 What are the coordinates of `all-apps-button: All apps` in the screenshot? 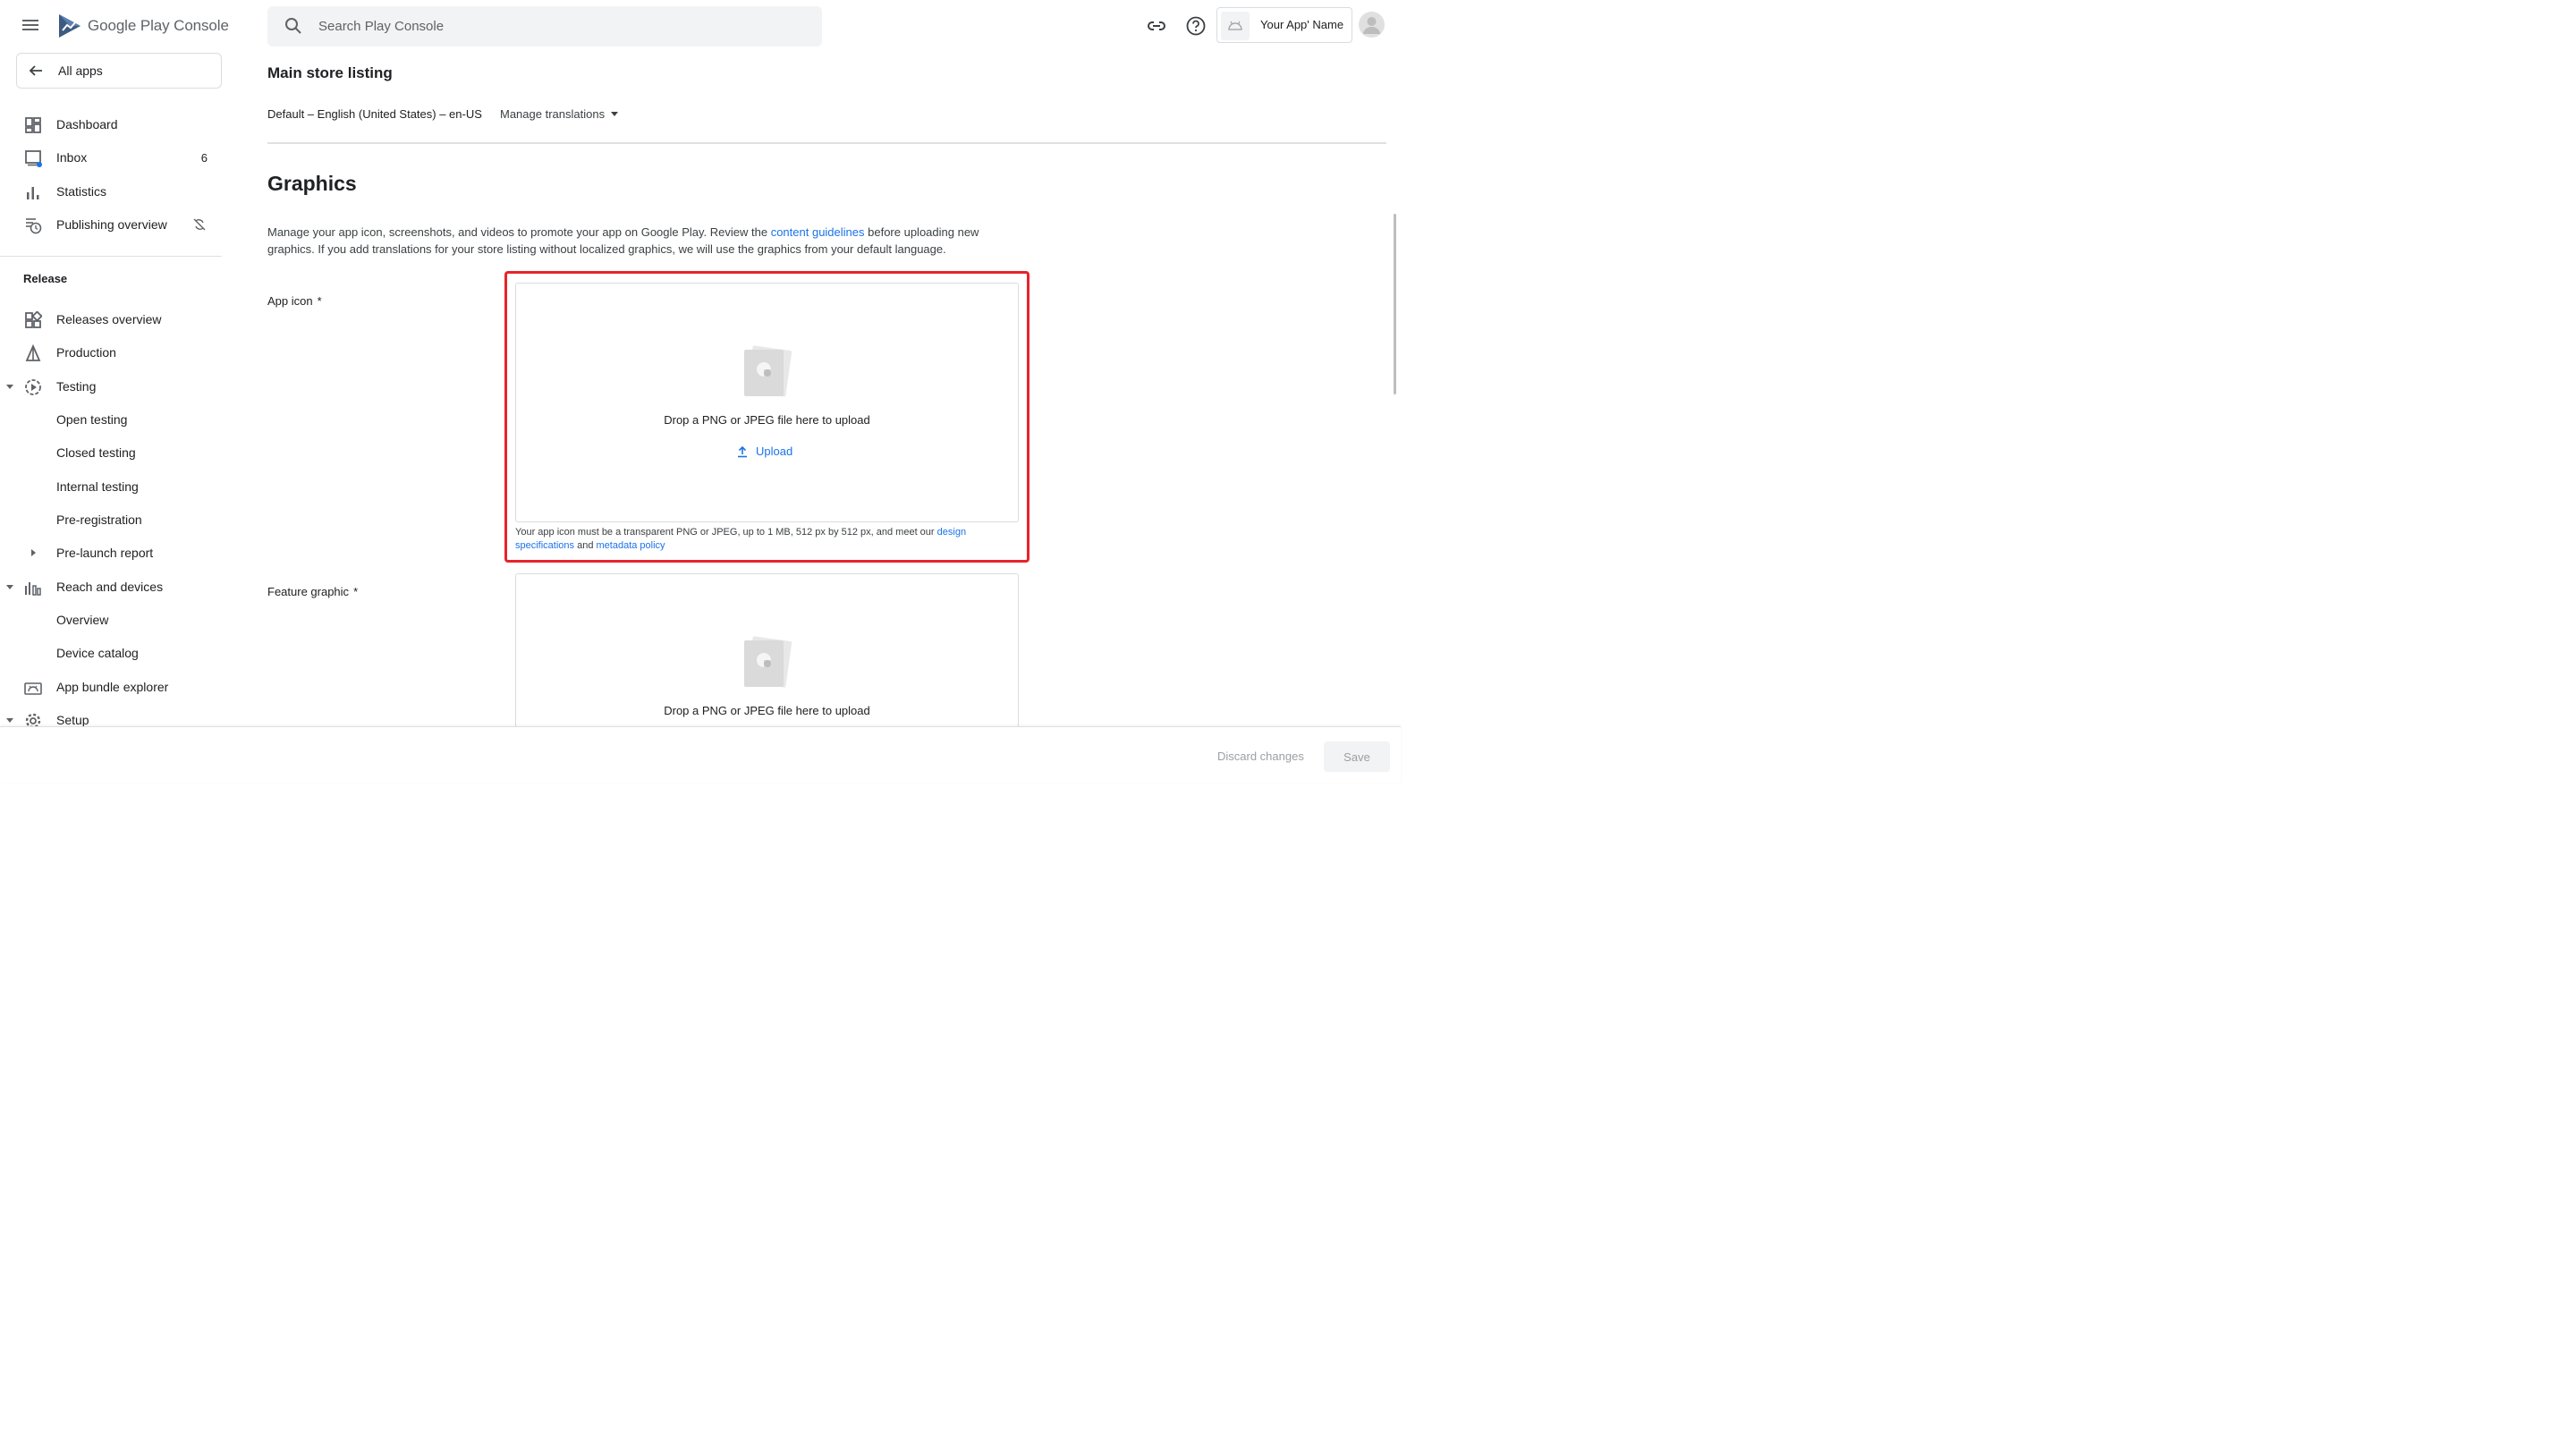 It's located at (119, 71).